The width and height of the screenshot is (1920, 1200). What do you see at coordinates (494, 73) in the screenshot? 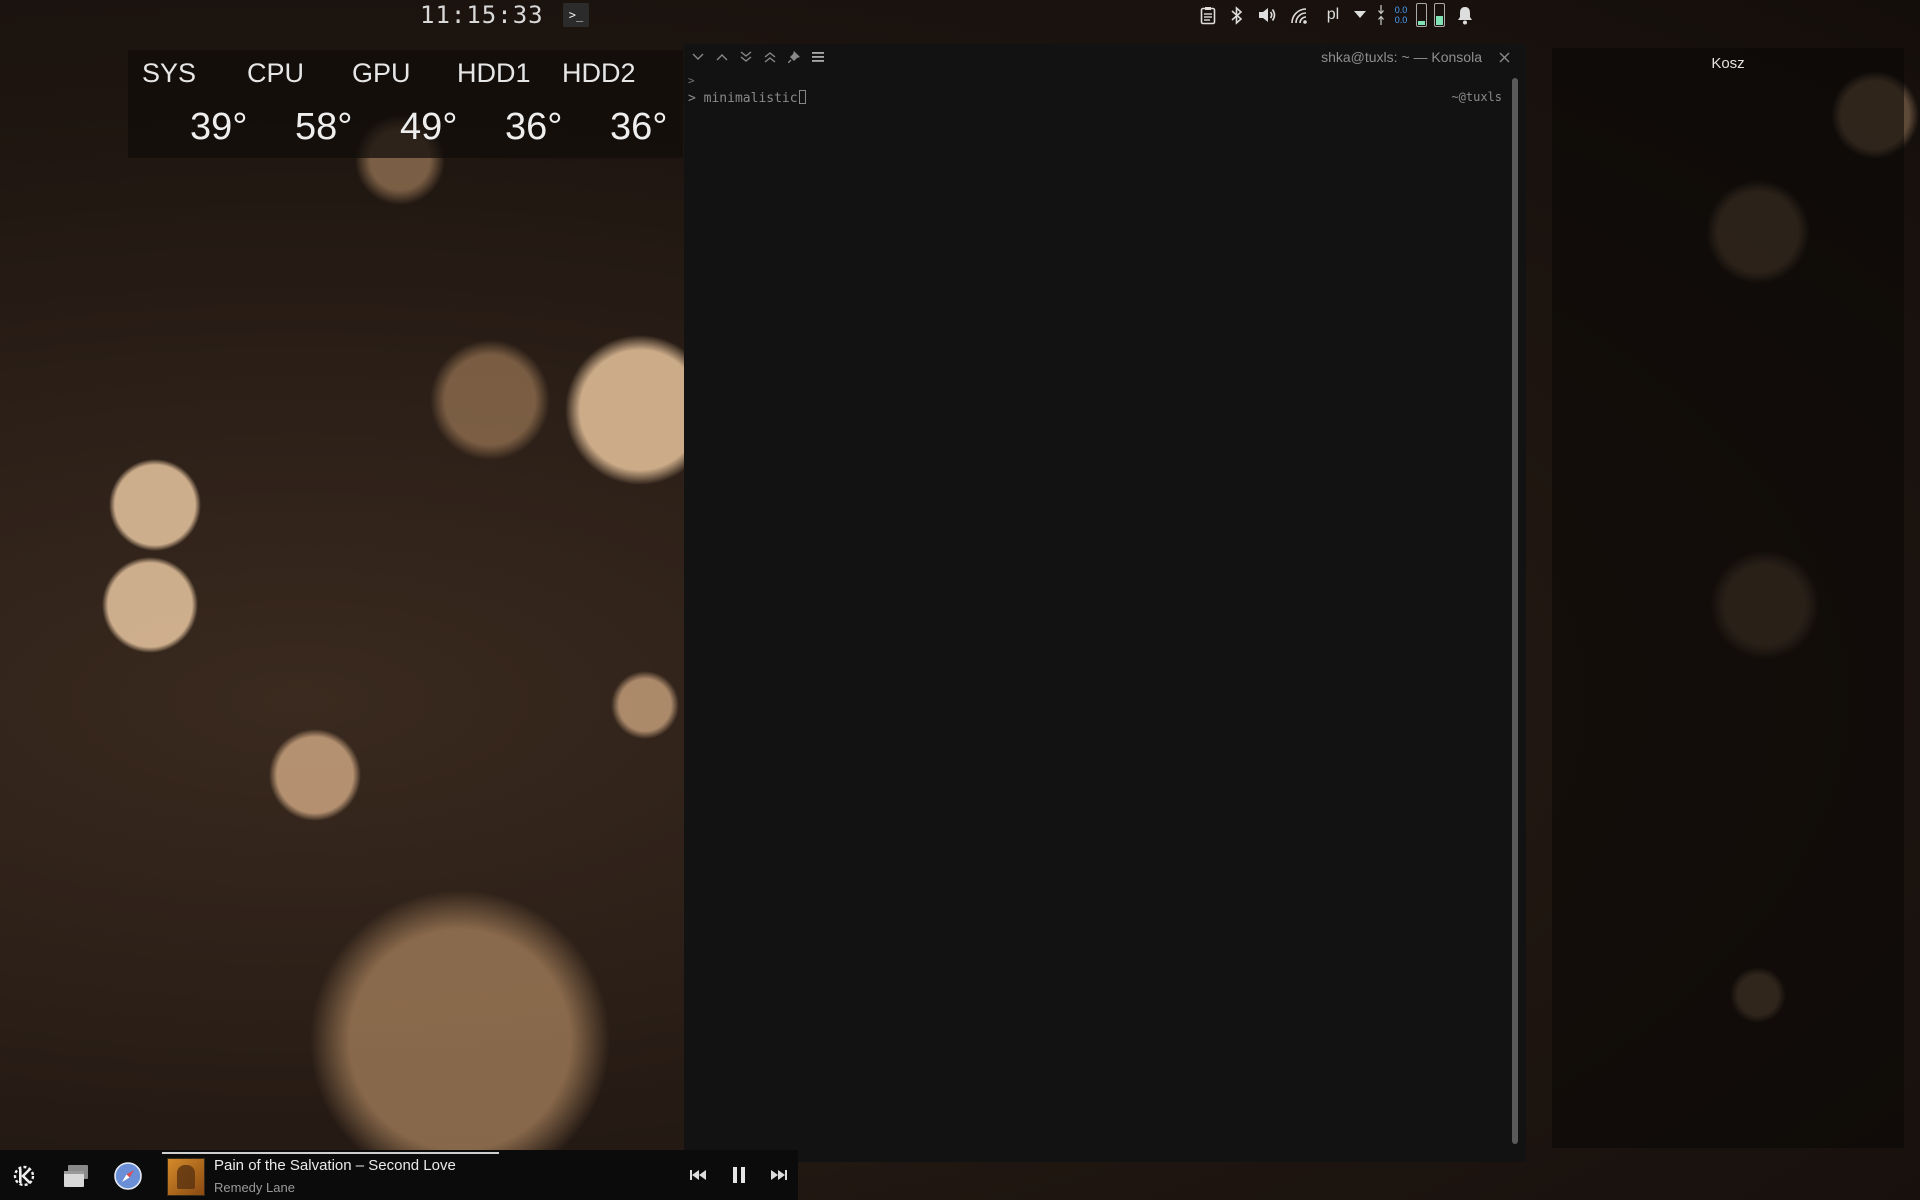
I see `sensor-name: HDD1` at bounding box center [494, 73].